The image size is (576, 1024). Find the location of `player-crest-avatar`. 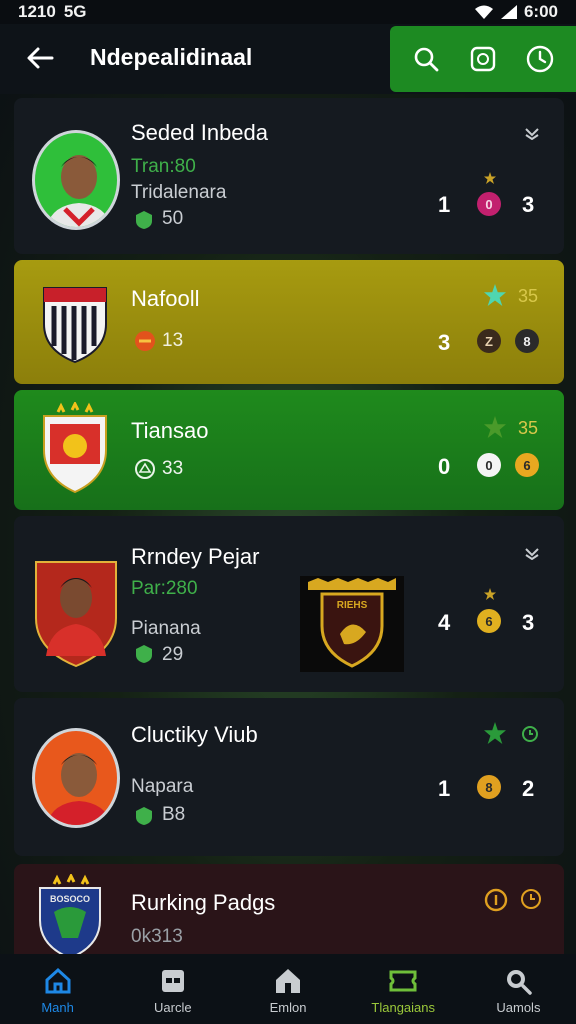

player-crest-avatar is located at coordinates (76, 614).